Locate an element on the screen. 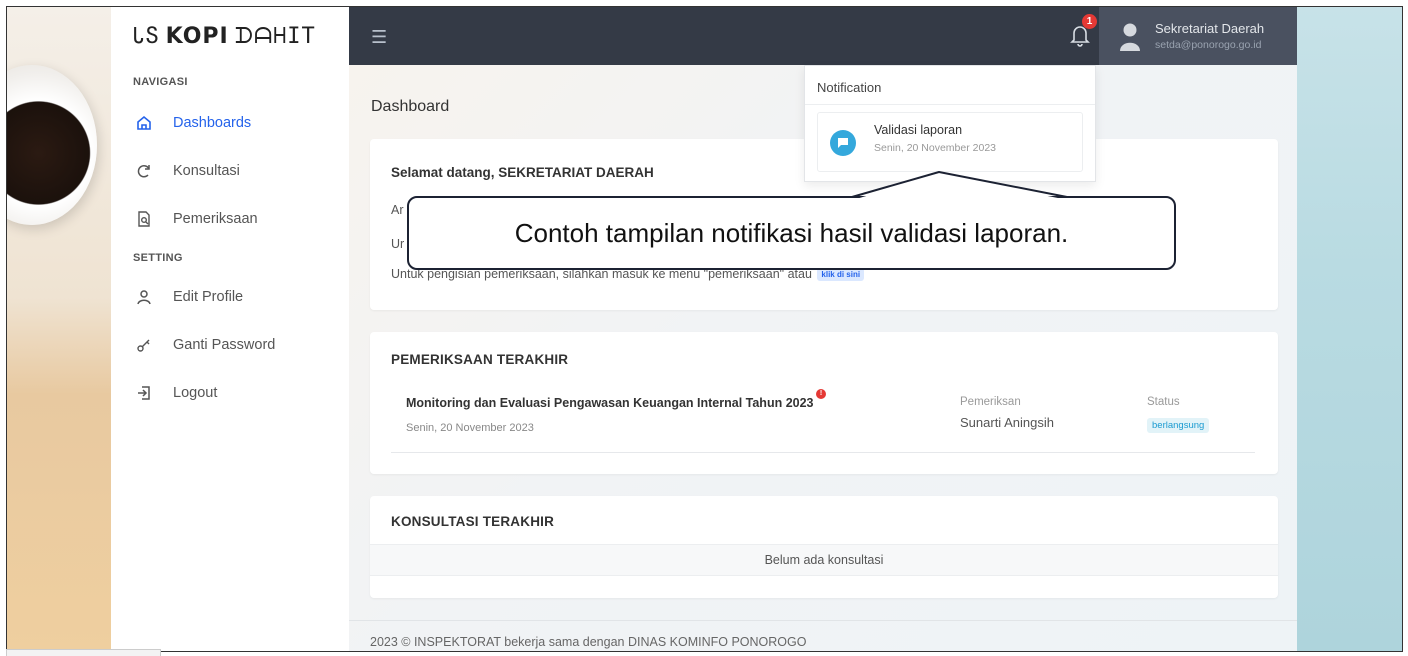 The width and height of the screenshot is (1408, 656). refresh-icon is located at coordinates (144, 171).